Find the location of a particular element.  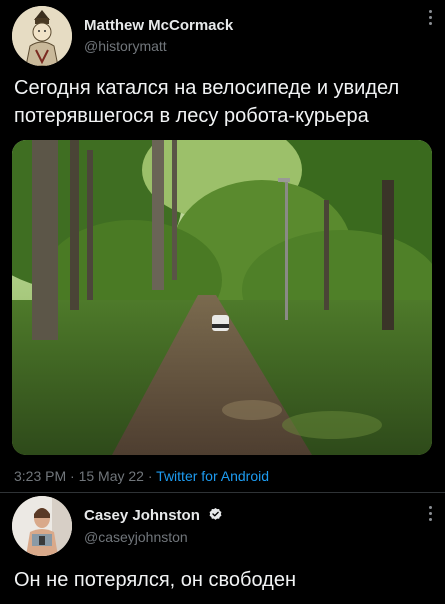

author-name-text: Casey Johnston is located at coordinates (142, 515).